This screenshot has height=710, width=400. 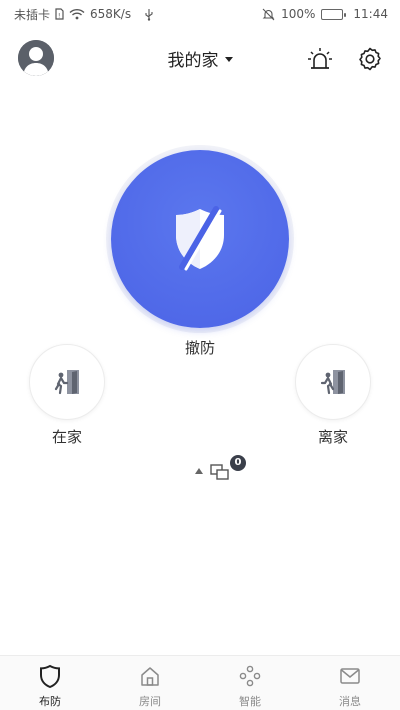 I want to click on alarm-light-icon, so click(x=320, y=58).